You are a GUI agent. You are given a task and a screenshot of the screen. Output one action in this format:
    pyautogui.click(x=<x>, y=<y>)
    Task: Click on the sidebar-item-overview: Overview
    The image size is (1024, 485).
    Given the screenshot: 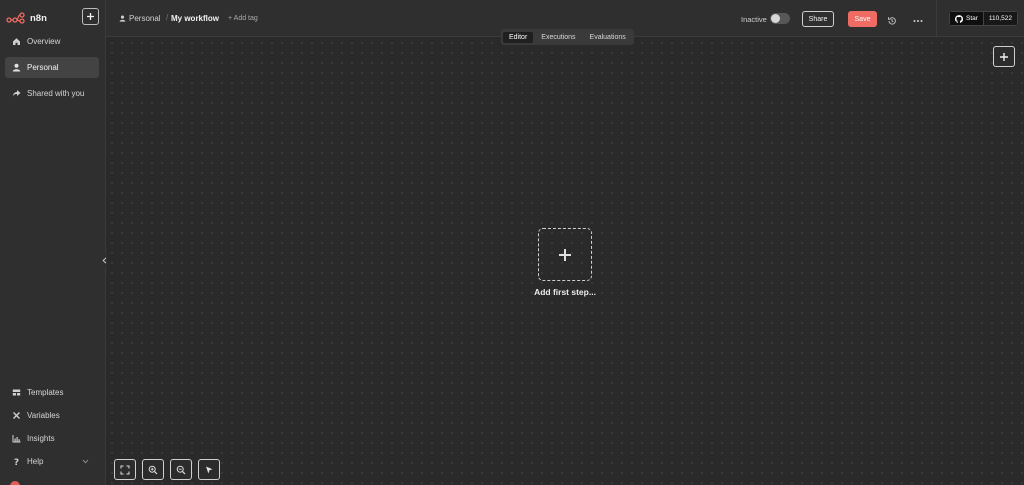 What is the action you would take?
    pyautogui.click(x=52, y=41)
    